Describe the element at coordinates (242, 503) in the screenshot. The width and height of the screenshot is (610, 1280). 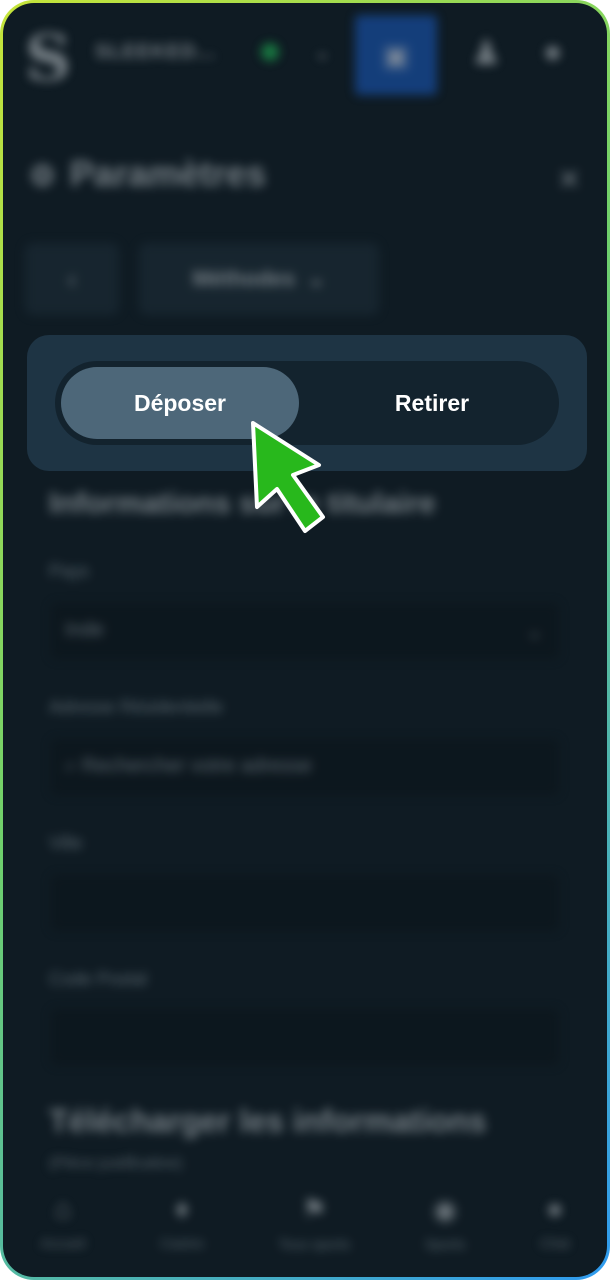
I see `form-section-title: Informations sur le titulaire` at that location.